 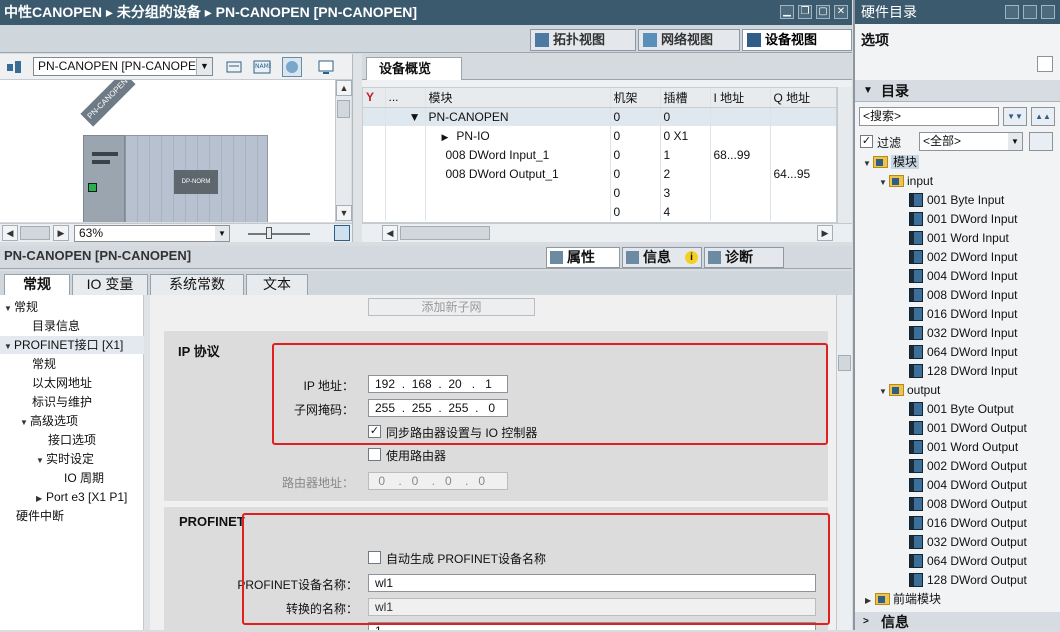 I want to click on overview-horizontal-scrollbar: ◀ ▶, so click(x=607, y=232).